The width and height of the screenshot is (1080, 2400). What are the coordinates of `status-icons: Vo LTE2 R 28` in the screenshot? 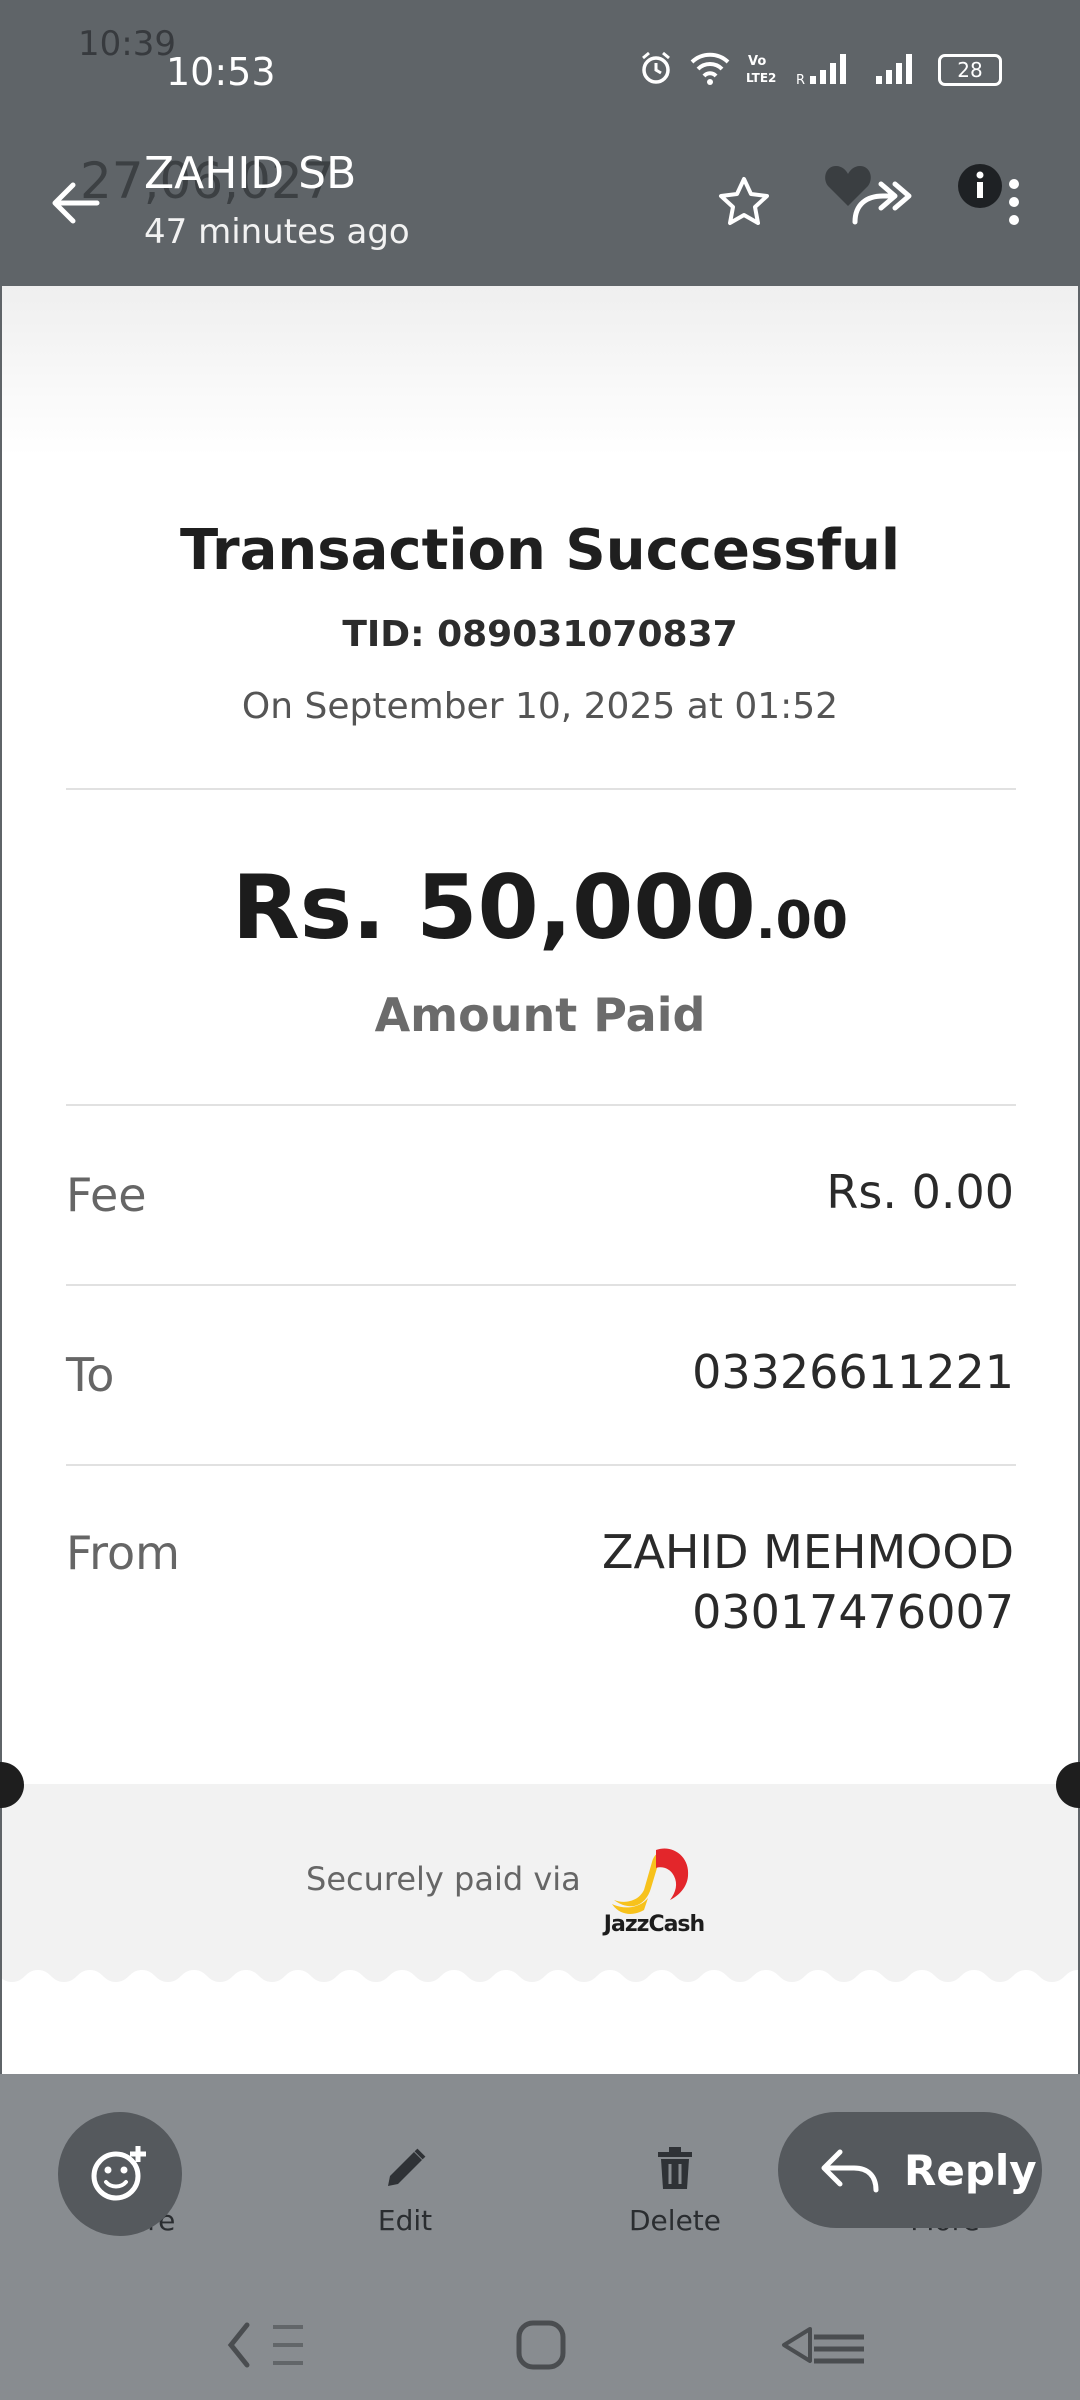 It's located at (820, 70).